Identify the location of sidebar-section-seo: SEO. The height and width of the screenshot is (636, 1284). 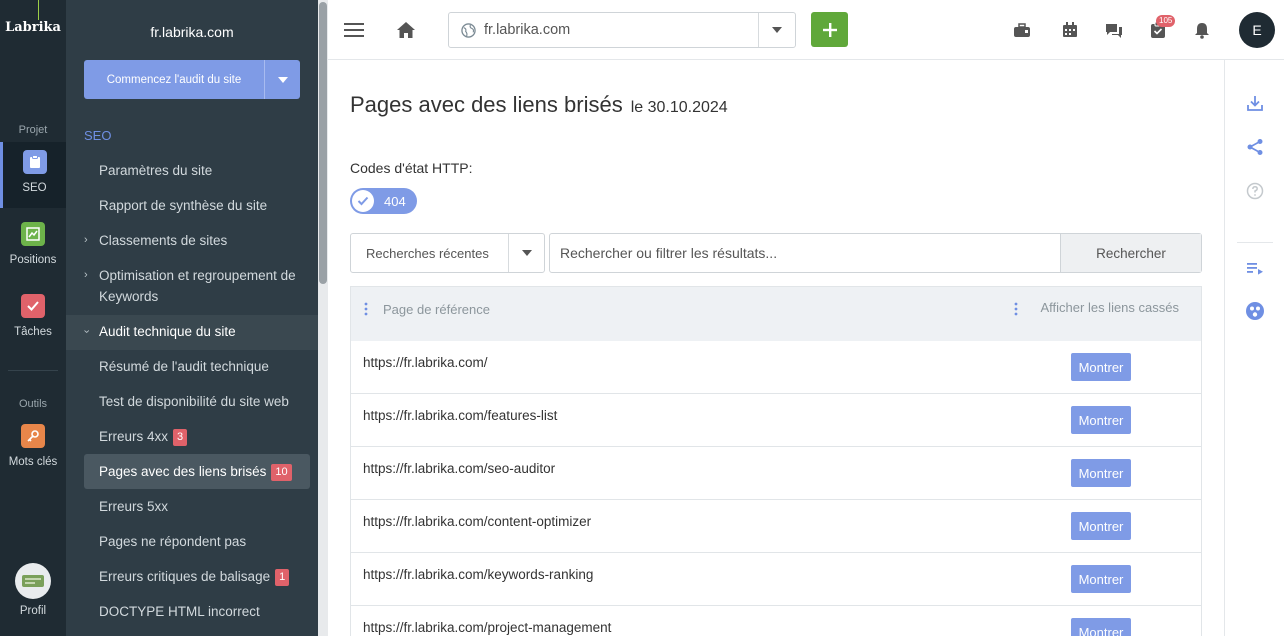
(98, 135).